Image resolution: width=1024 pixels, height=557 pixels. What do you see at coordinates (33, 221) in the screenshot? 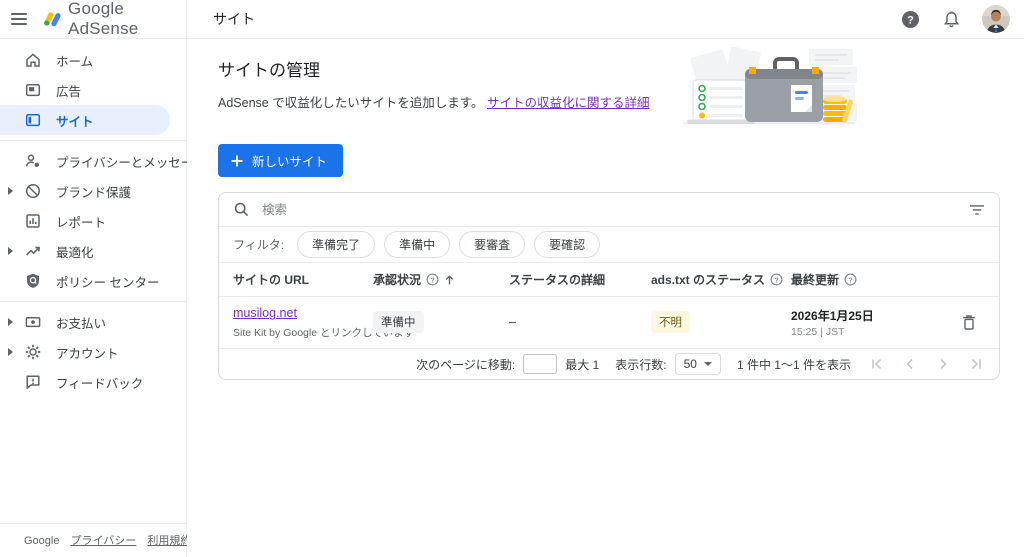
I see `reports-icon` at bounding box center [33, 221].